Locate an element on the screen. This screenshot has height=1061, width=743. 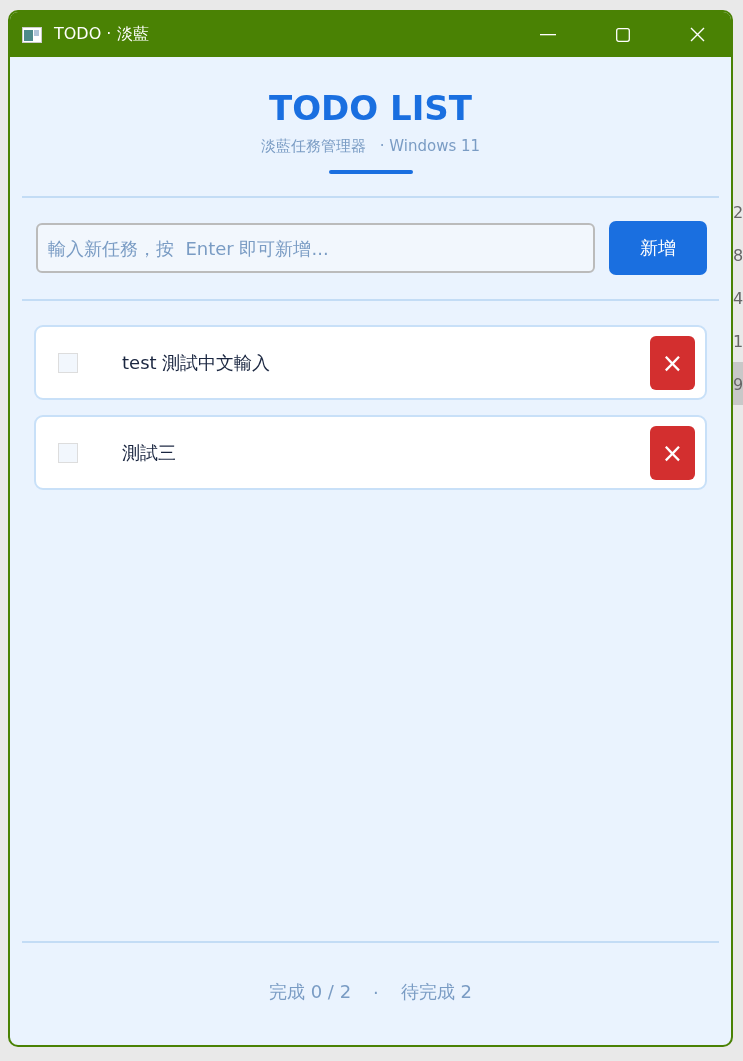
done-count: 完成 0 / 2 is located at coordinates (310, 992).